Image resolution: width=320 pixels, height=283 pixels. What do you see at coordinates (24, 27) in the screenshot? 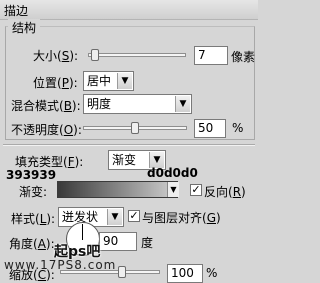
I see `structure-group-label: 结构` at bounding box center [24, 27].